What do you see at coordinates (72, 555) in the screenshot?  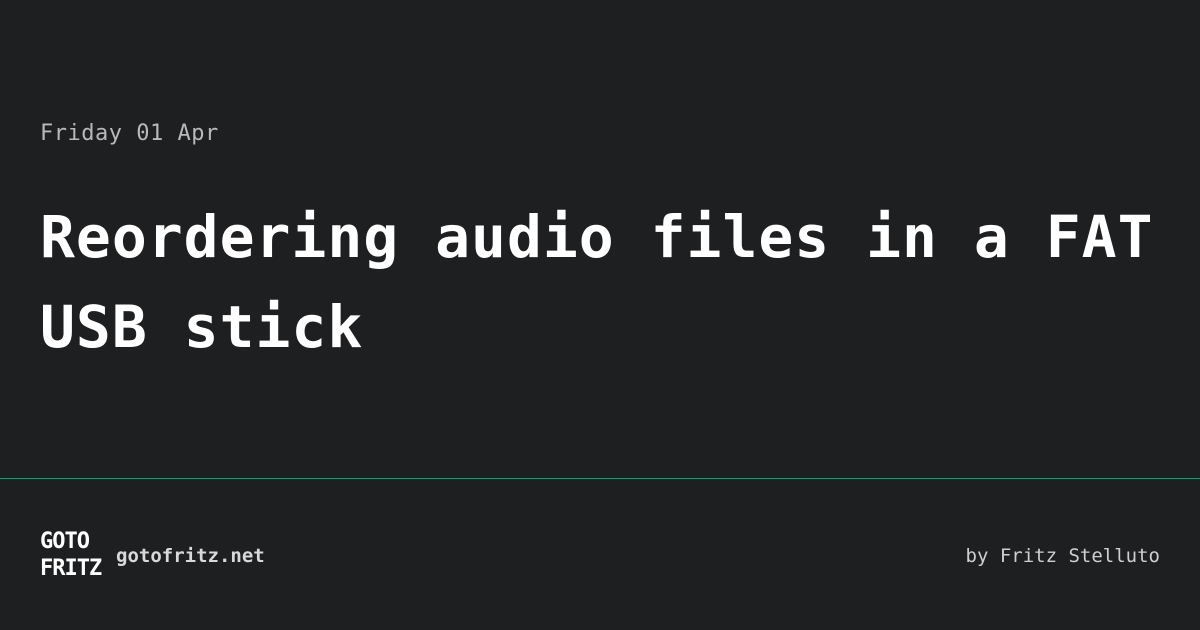 I see `site-logo: GOTO FRITZ` at bounding box center [72, 555].